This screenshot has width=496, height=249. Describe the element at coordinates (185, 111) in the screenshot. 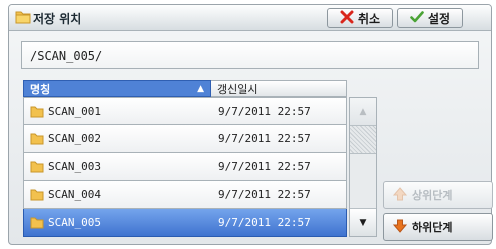

I see `table-row: SCAN_001 9/7/2011 22:57` at that location.